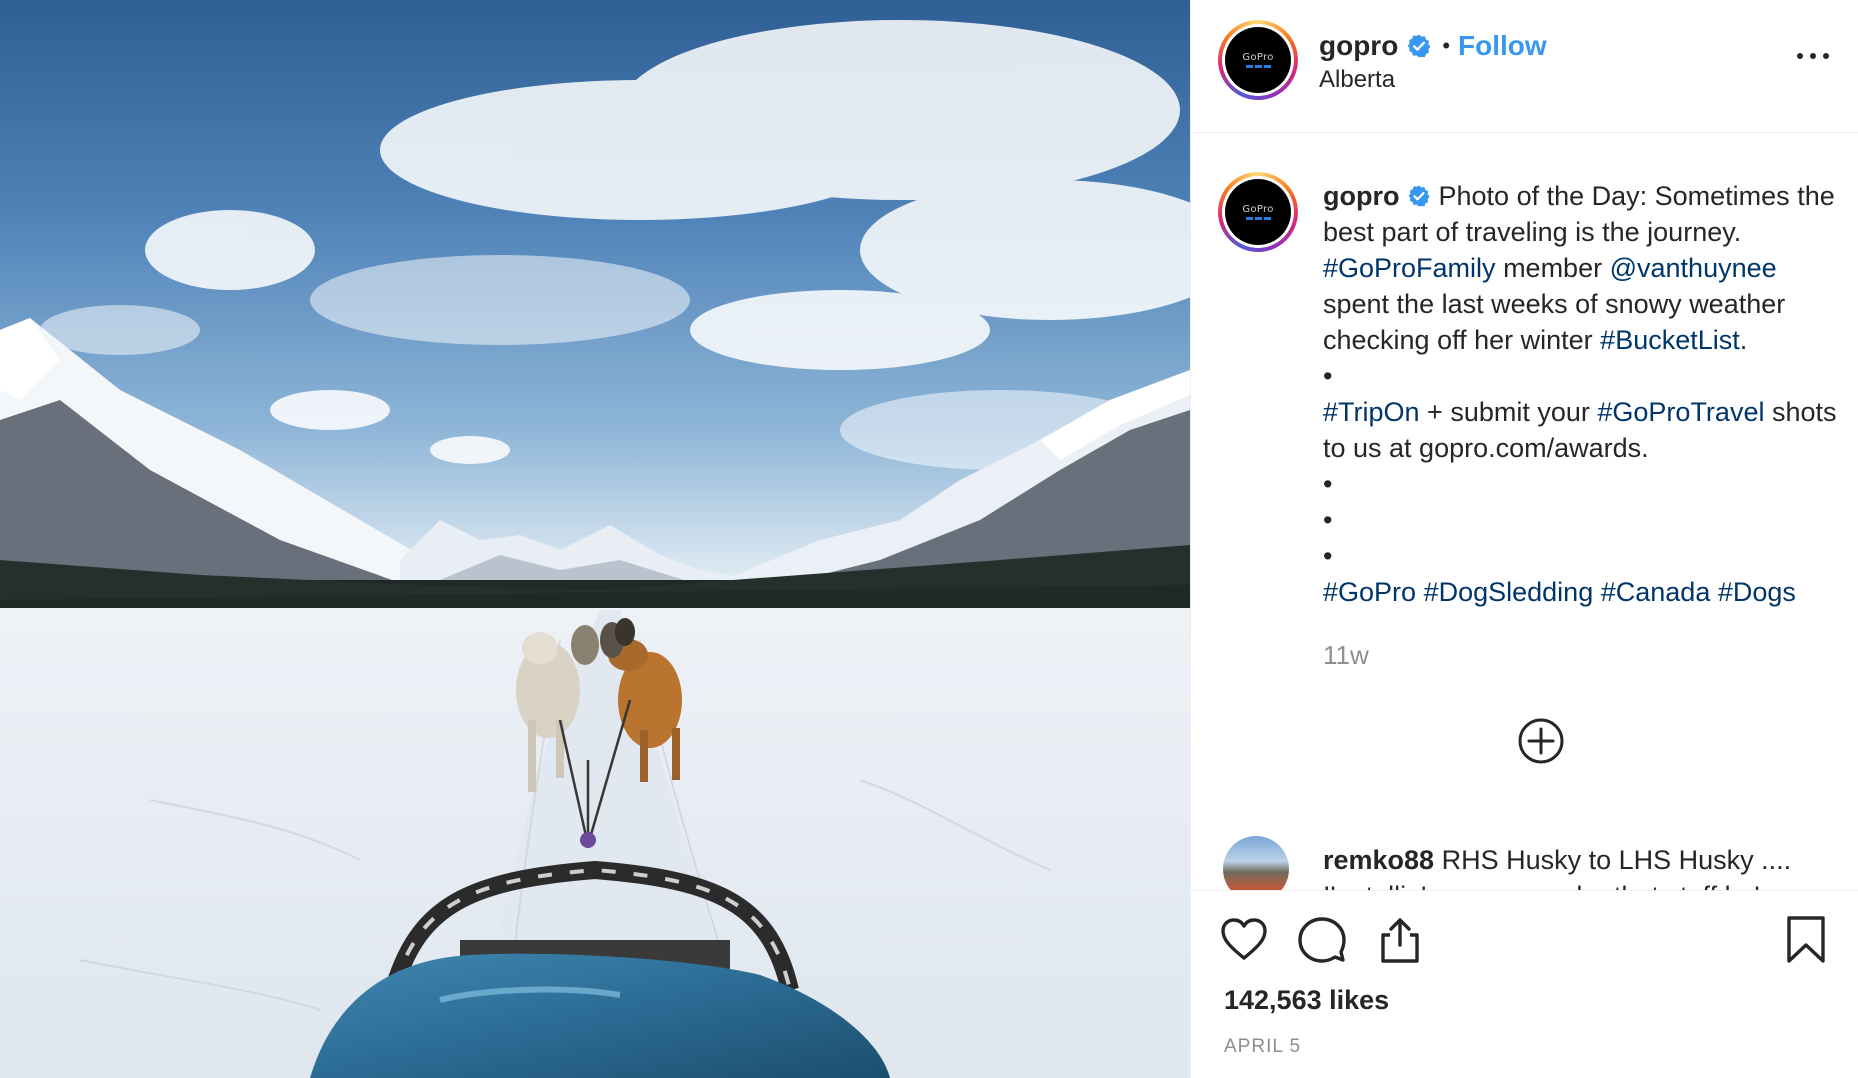 This screenshot has height=1078, width=1858. I want to click on hashtag-link: #DogSledding, so click(1509, 592).